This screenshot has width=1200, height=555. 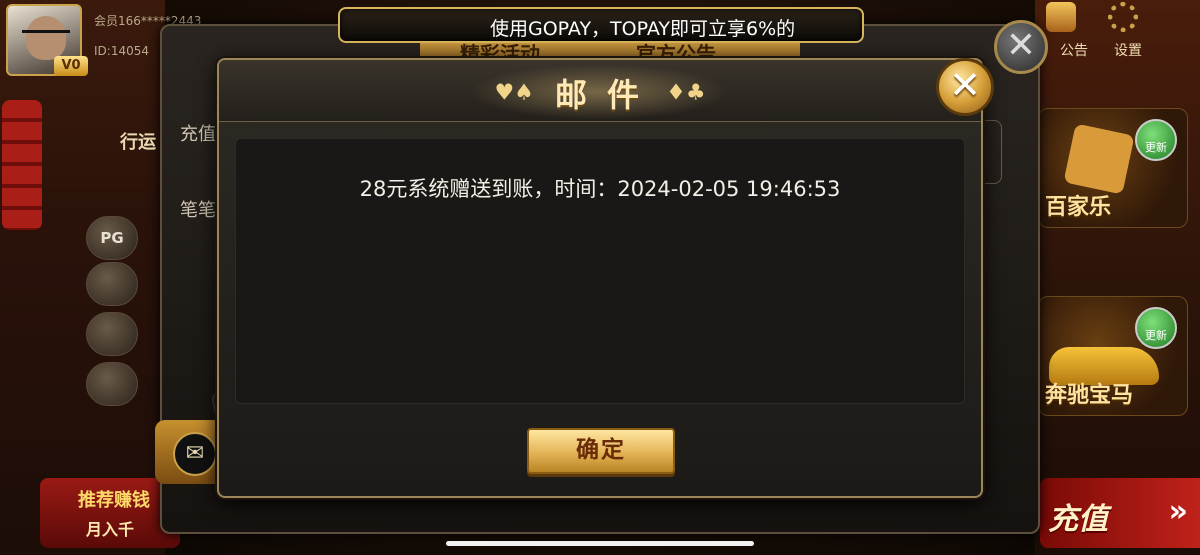 What do you see at coordinates (138, 141) in the screenshot?
I see `left-tab-text: 行运` at bounding box center [138, 141].